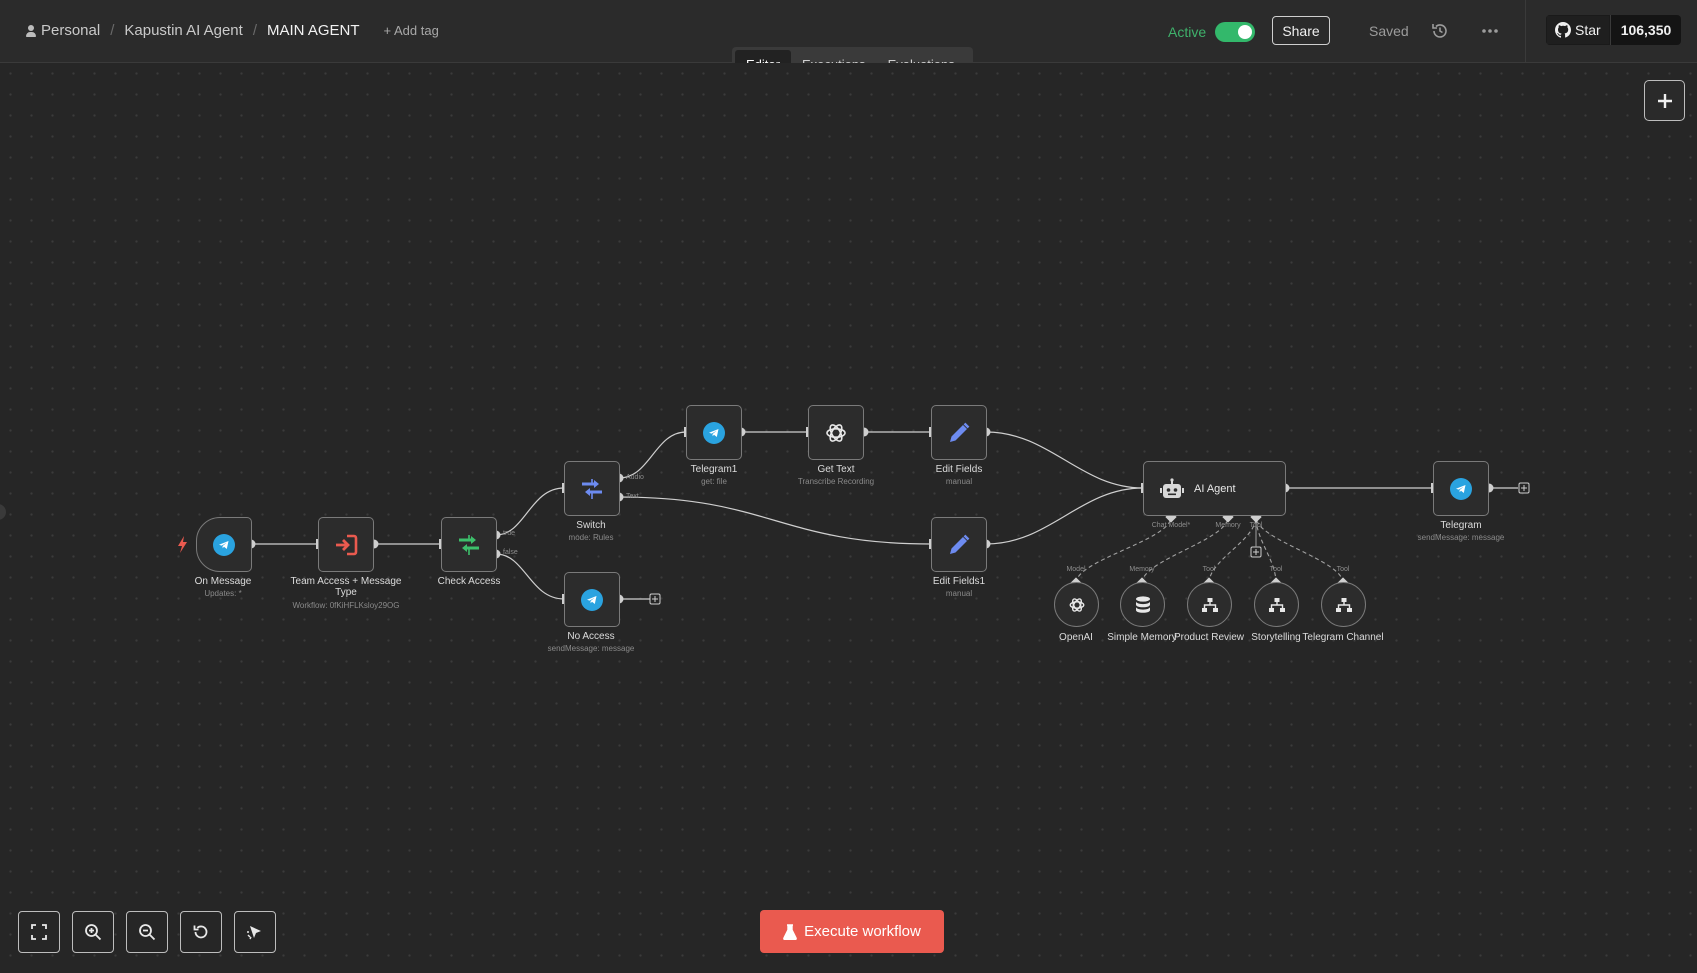  What do you see at coordinates (509, 533) in the screenshot?
I see `output-label-true: true` at bounding box center [509, 533].